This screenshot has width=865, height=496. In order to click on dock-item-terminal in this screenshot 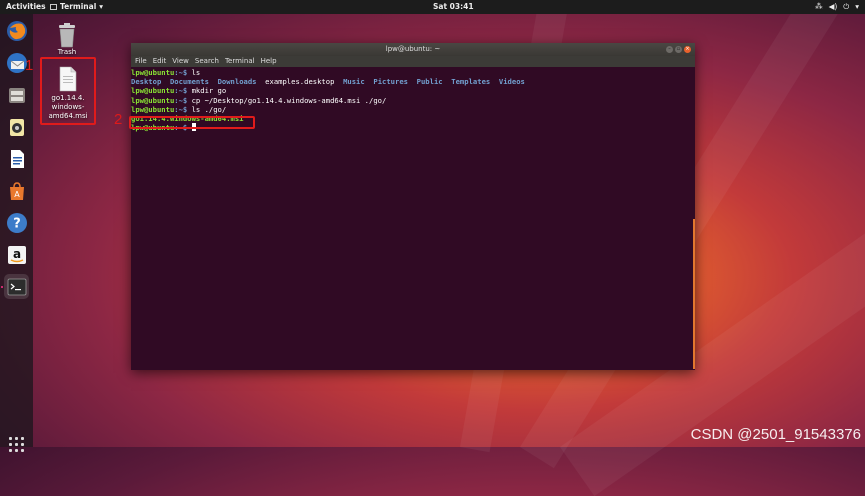, I will do `click(16, 286)`.